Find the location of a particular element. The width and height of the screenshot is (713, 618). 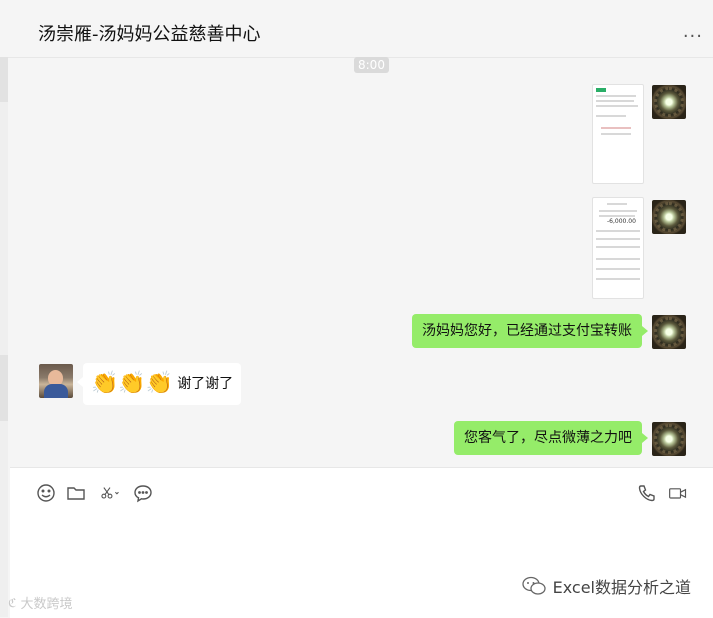

transfer-amount: -6,000.00 is located at coordinates (621, 221).